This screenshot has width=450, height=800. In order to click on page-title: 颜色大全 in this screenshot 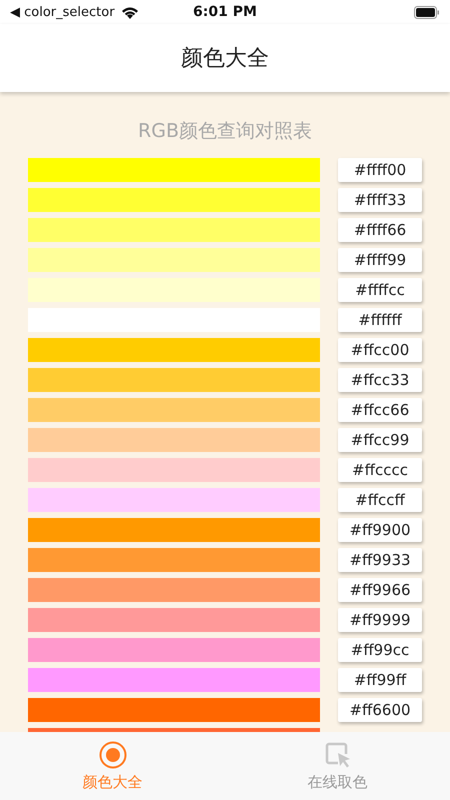, I will do `click(225, 59)`.